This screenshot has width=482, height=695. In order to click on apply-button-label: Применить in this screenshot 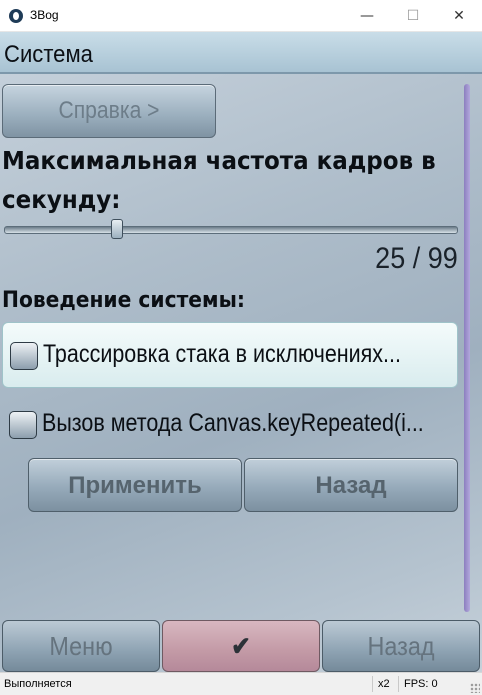, I will do `click(135, 485)`.